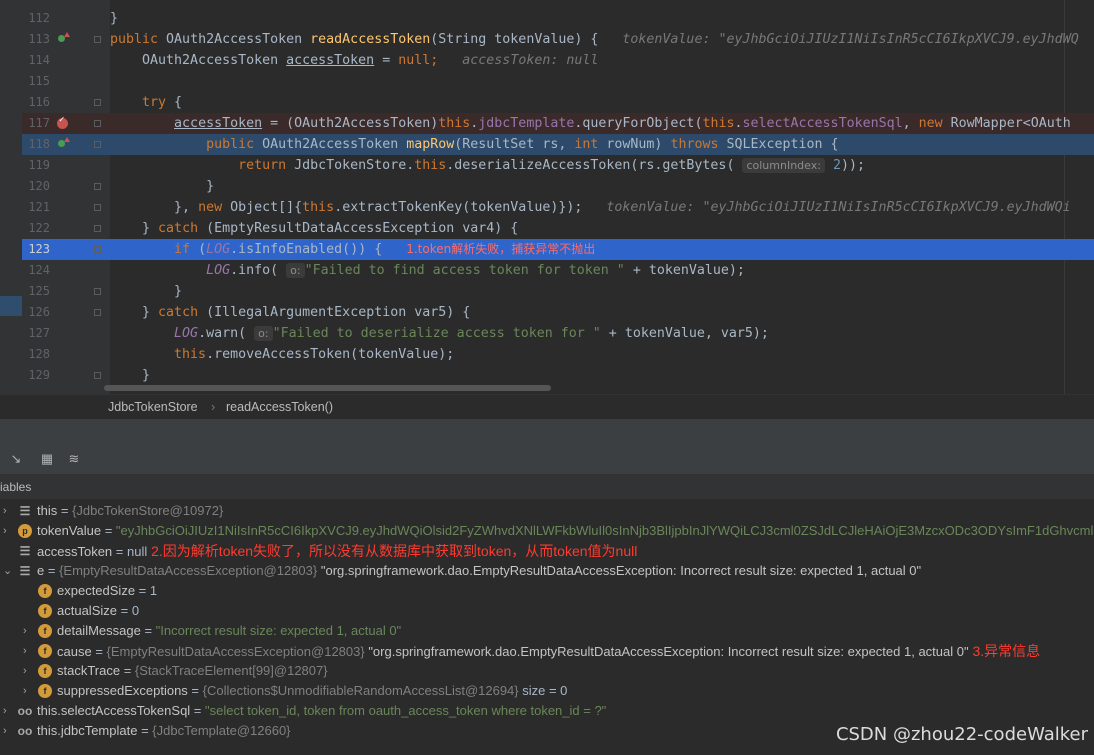 This screenshot has width=1094, height=755. Describe the element at coordinates (547, 611) in the screenshot. I see `variable-row: f actualSize = 0` at that location.